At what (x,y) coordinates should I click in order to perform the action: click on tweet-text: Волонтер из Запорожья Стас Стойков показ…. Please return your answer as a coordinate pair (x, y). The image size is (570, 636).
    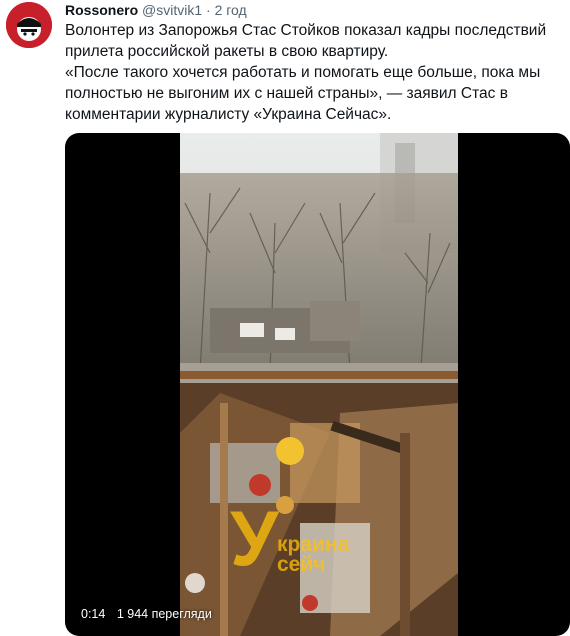
    Looking at the image, I should click on (312, 72).